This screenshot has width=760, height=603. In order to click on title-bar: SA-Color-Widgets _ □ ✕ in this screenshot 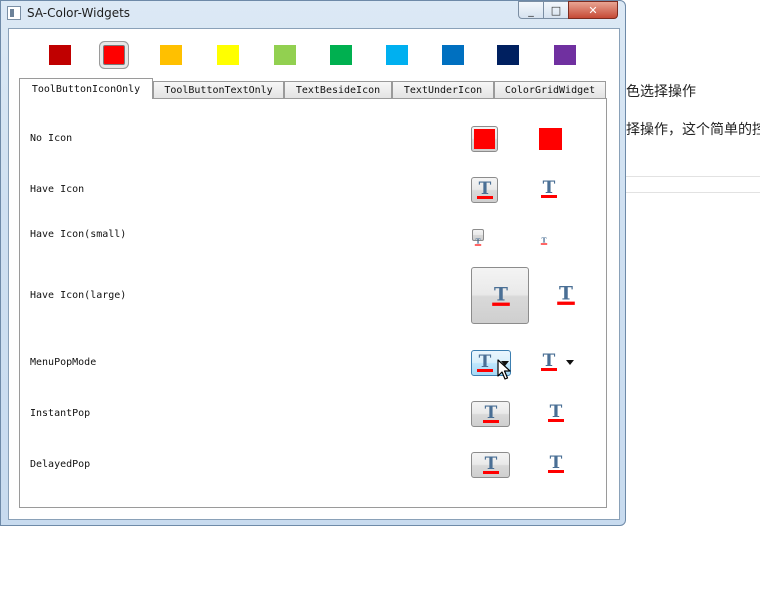, I will do `click(314, 14)`.